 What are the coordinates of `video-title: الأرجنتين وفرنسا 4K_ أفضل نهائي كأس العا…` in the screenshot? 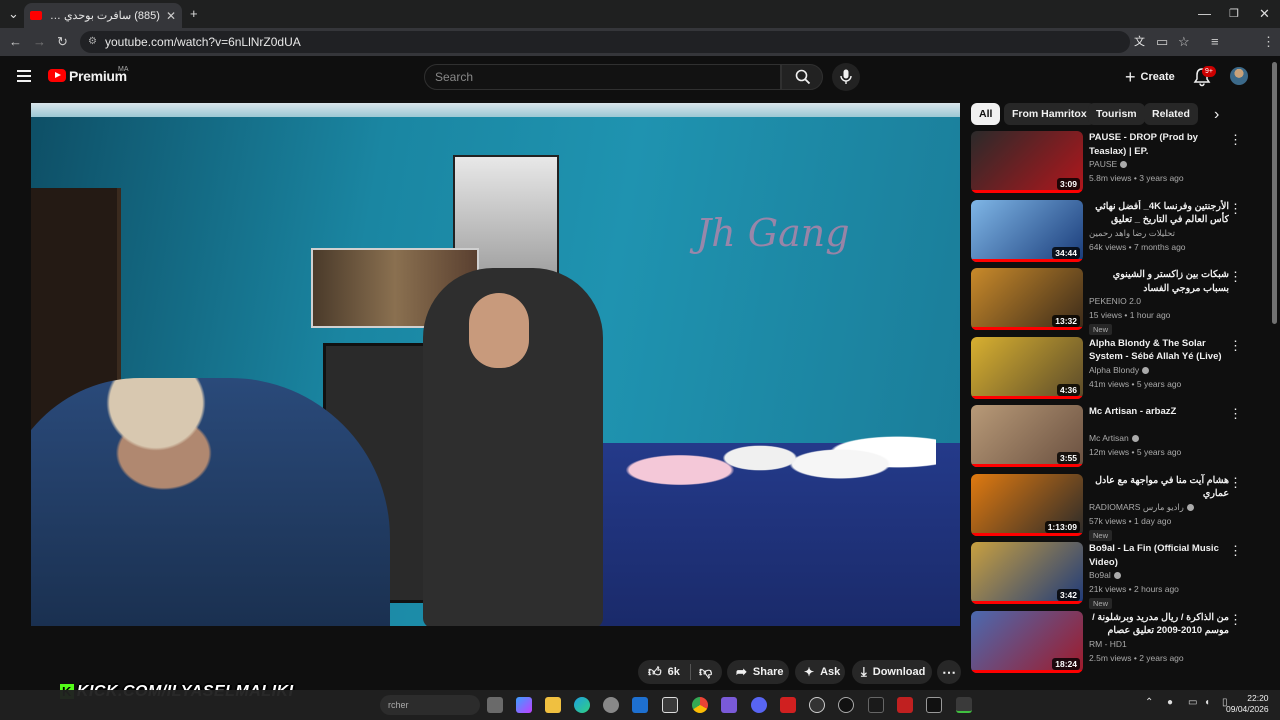 It's located at (1159, 213).